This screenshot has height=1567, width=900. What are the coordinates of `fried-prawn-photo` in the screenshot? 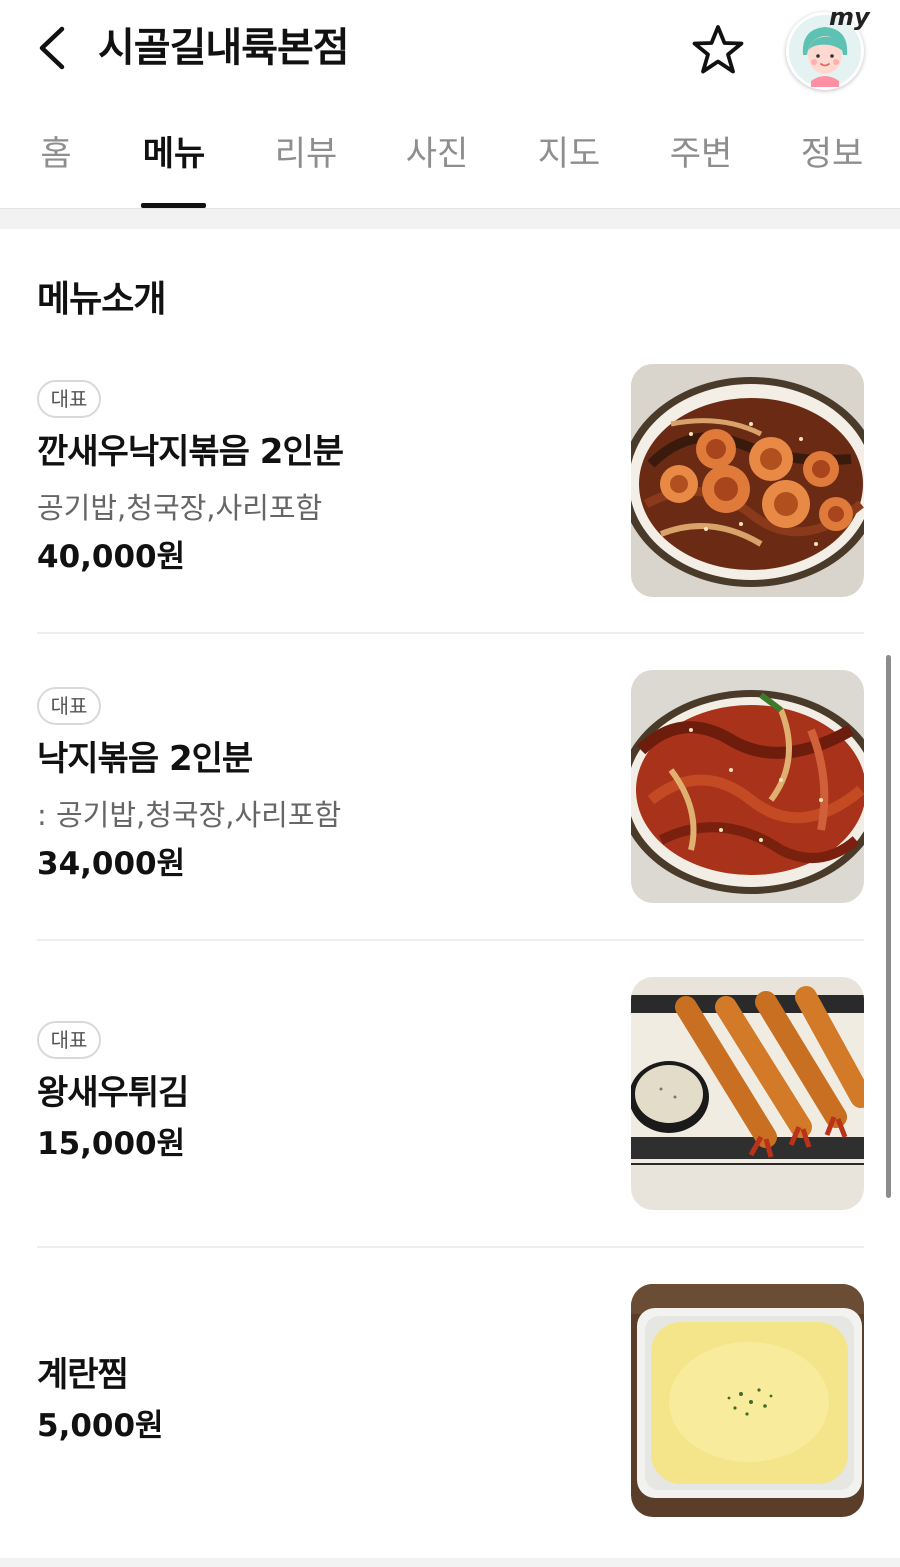 It's located at (747, 1093).